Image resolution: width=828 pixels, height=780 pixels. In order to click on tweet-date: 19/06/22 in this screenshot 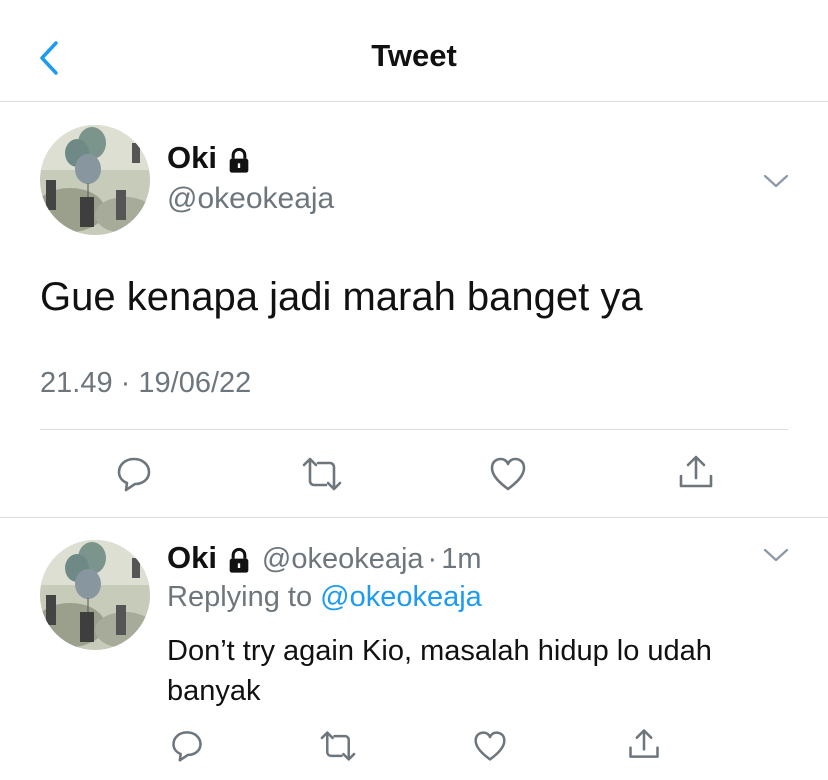, I will do `click(195, 383)`.